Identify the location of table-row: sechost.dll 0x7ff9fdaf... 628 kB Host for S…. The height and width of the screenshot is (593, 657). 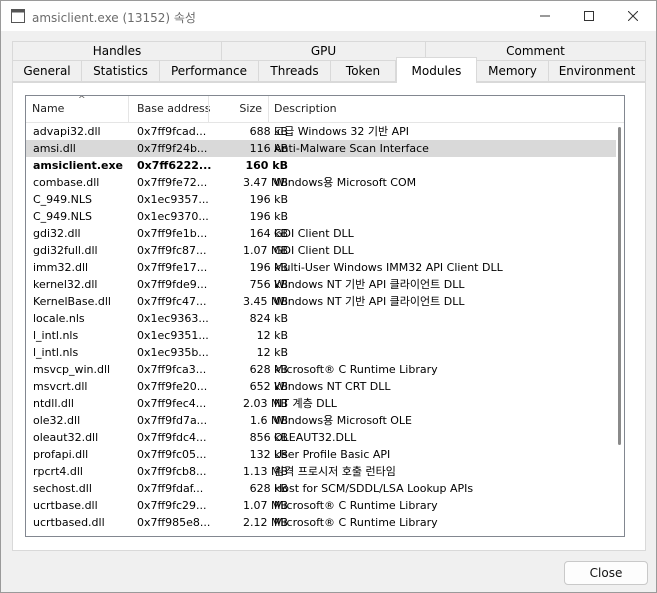
(321, 488).